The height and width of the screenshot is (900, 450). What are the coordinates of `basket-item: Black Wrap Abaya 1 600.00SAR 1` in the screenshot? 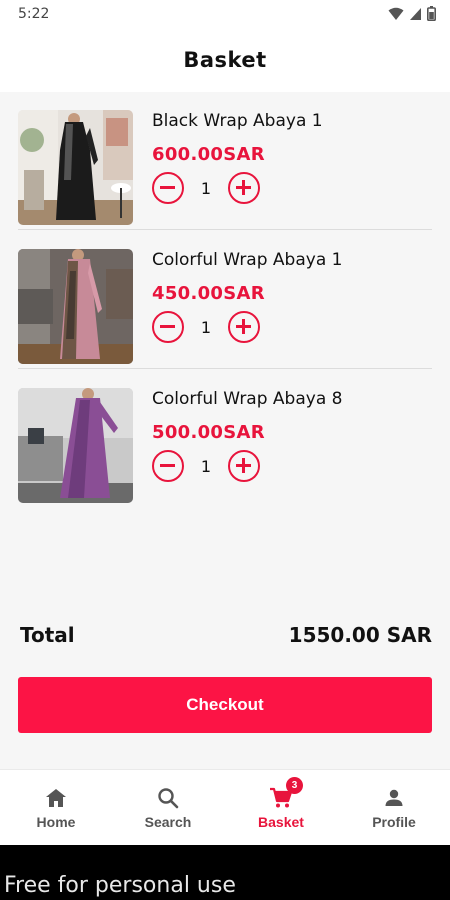 It's located at (225, 161).